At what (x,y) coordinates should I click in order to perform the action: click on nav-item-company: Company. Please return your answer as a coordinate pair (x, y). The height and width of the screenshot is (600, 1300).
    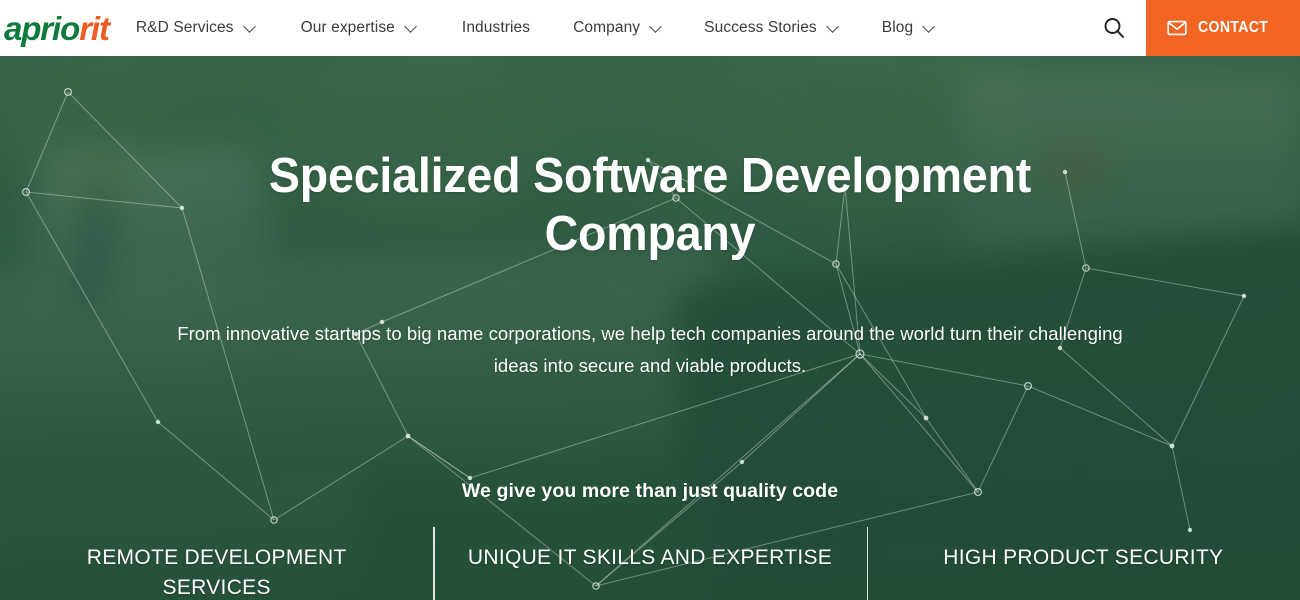
    Looking at the image, I should click on (618, 28).